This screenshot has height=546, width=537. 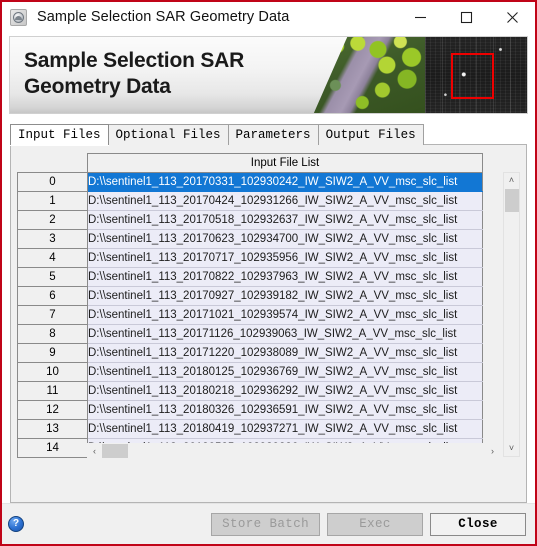 I want to click on row-header: 0, so click(x=52, y=182).